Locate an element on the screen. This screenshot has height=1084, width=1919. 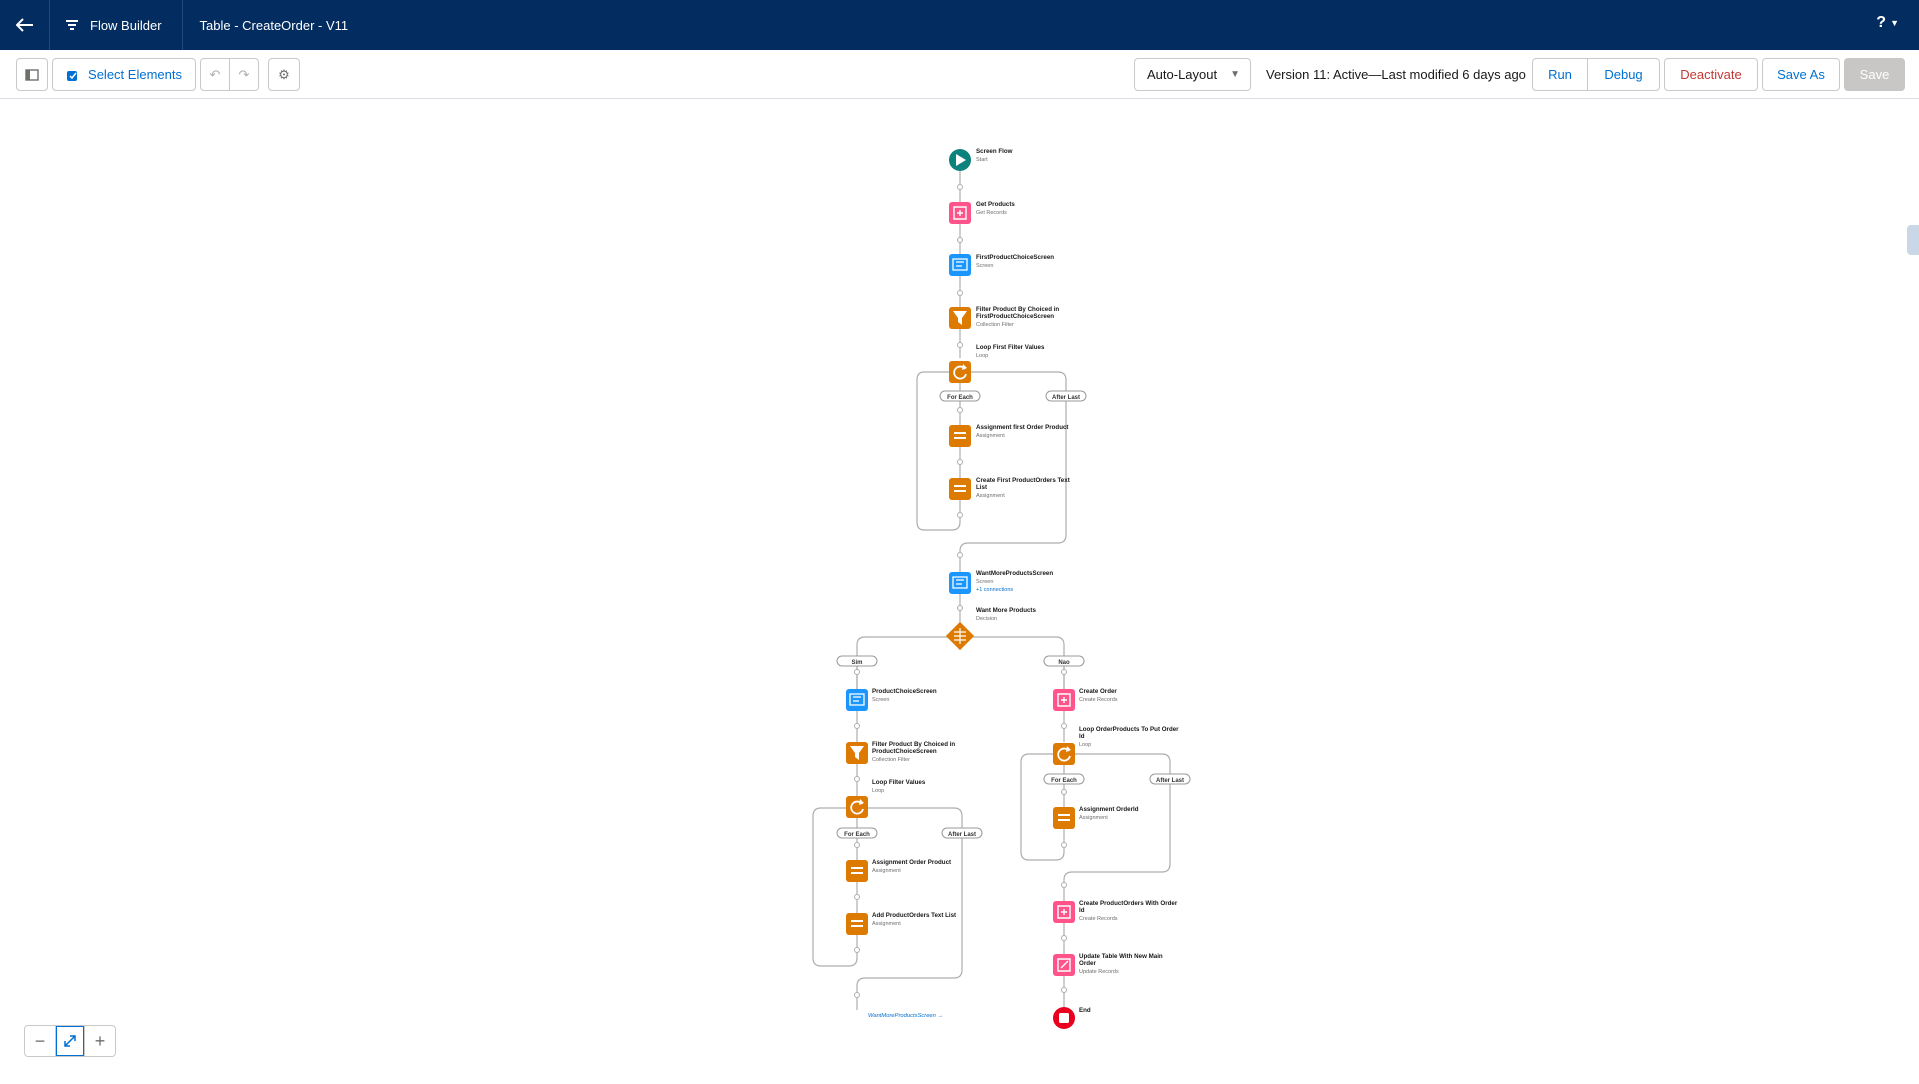
flow-title: Table - CreateOrder - V11 is located at coordinates (274, 25).